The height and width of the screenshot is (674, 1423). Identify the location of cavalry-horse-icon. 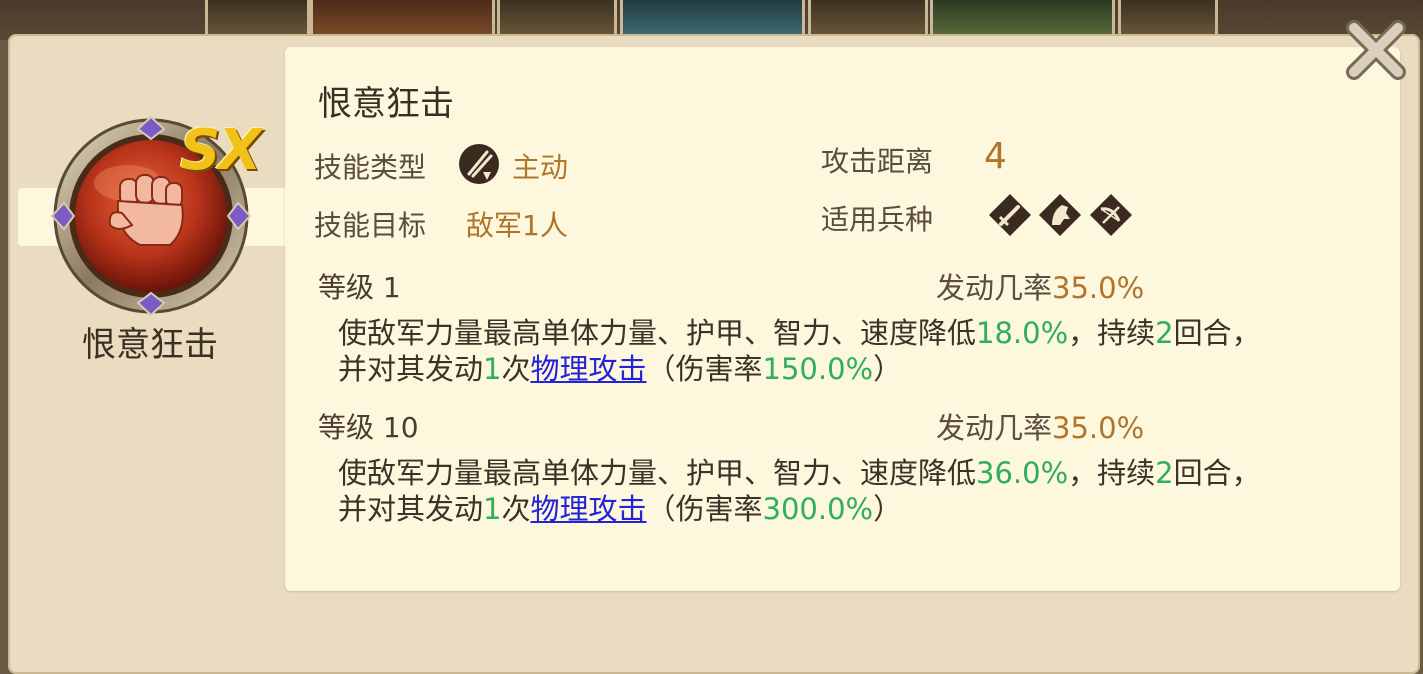
(1060, 215).